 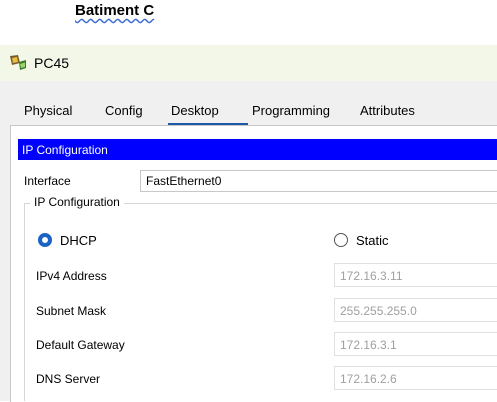 I want to click on interface-label: Interface, so click(x=47, y=181).